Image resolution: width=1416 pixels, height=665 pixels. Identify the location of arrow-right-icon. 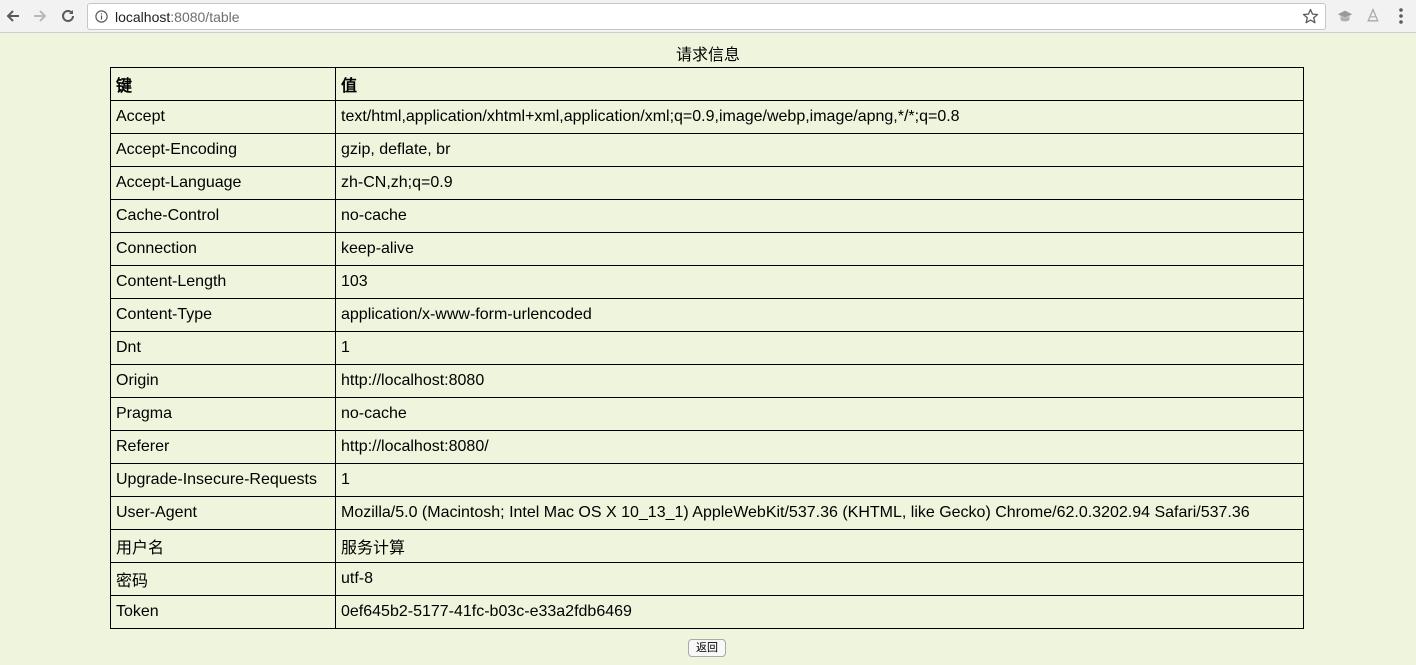
(40, 16).